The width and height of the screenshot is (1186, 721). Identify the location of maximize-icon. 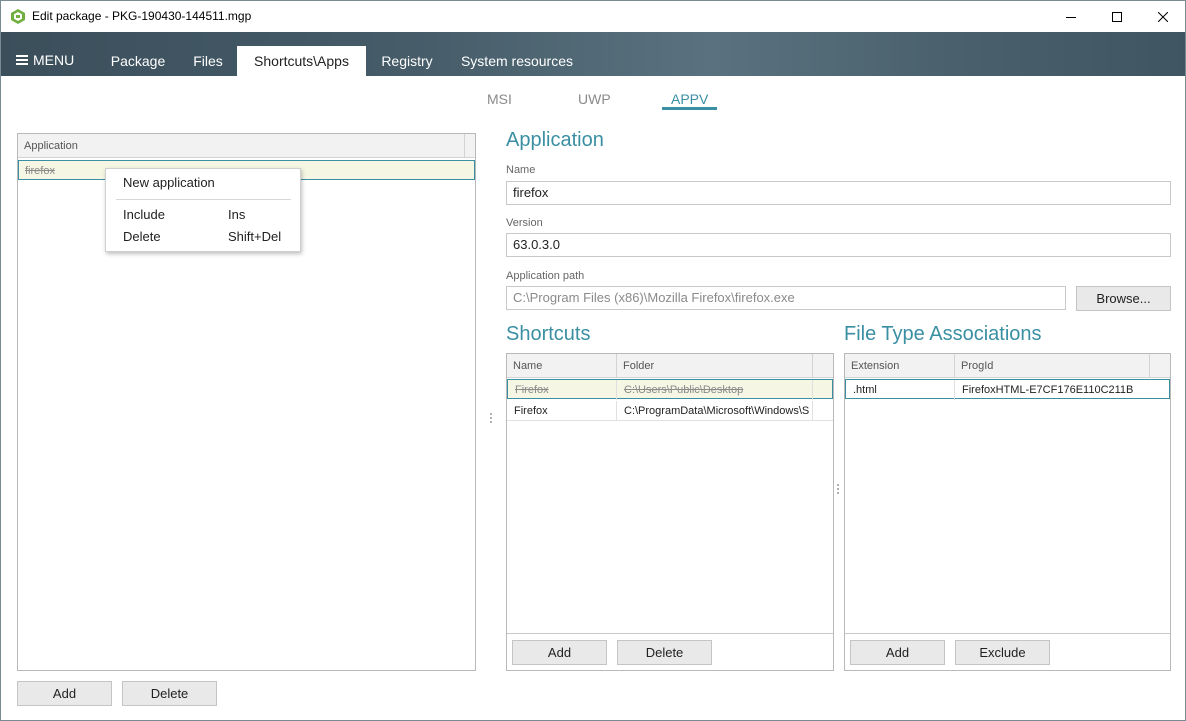
(1117, 16).